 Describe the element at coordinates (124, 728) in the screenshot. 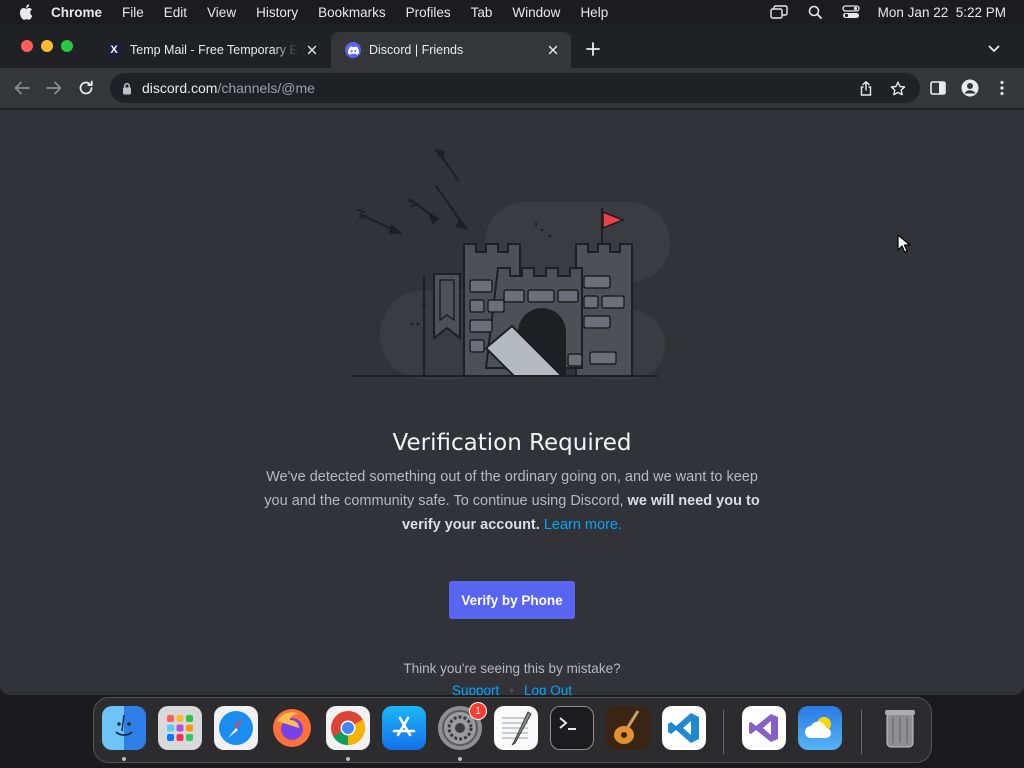

I see `finder-icon` at that location.